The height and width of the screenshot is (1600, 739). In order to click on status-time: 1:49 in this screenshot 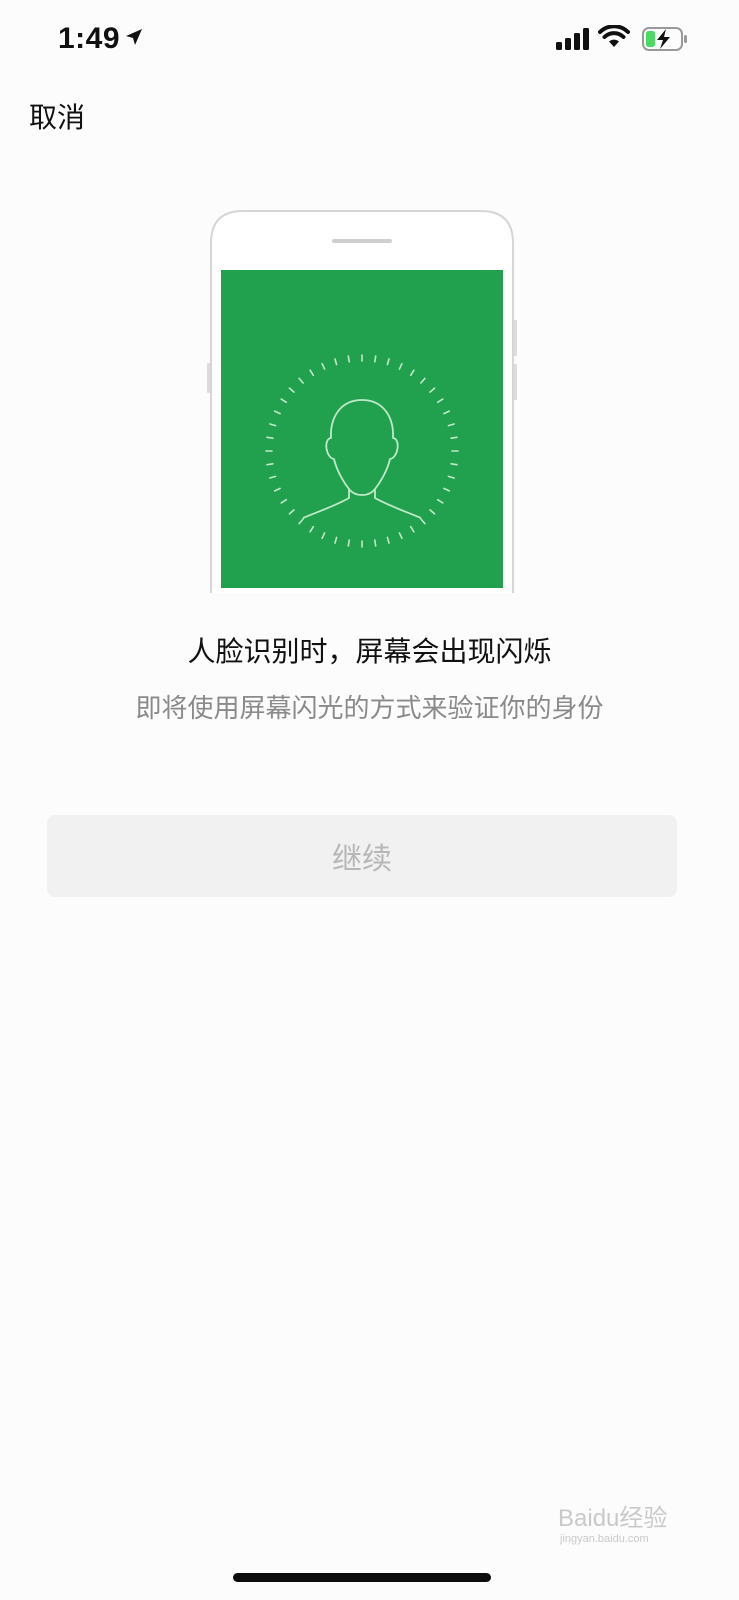, I will do `click(89, 38)`.